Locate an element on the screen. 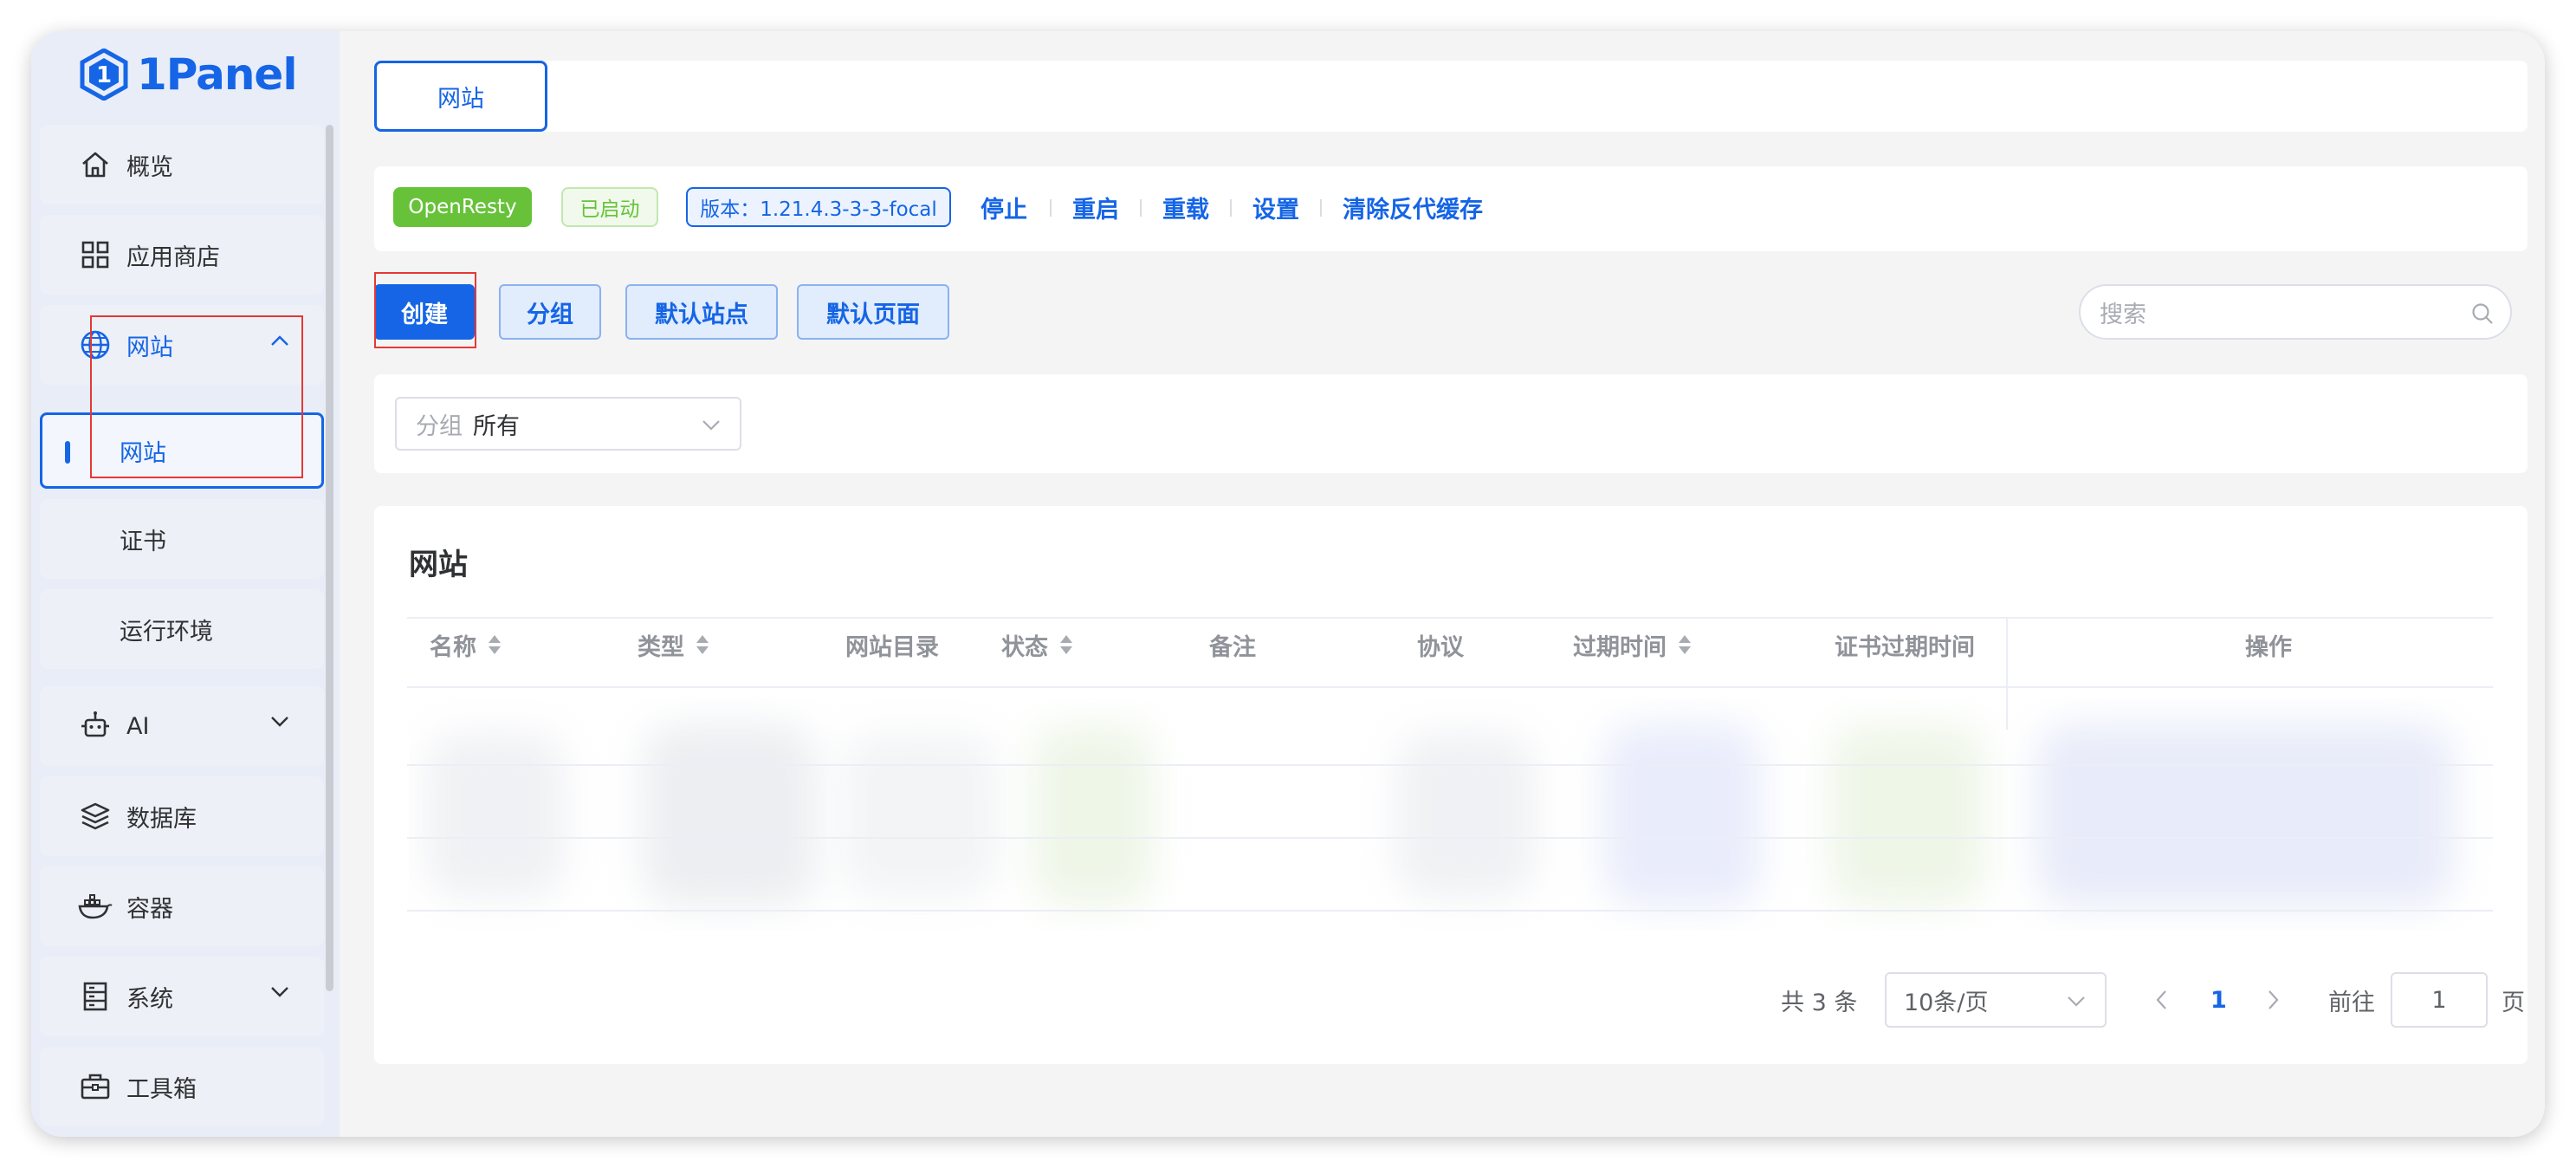 The width and height of the screenshot is (2576, 1168). search-icon is located at coordinates (2482, 314).